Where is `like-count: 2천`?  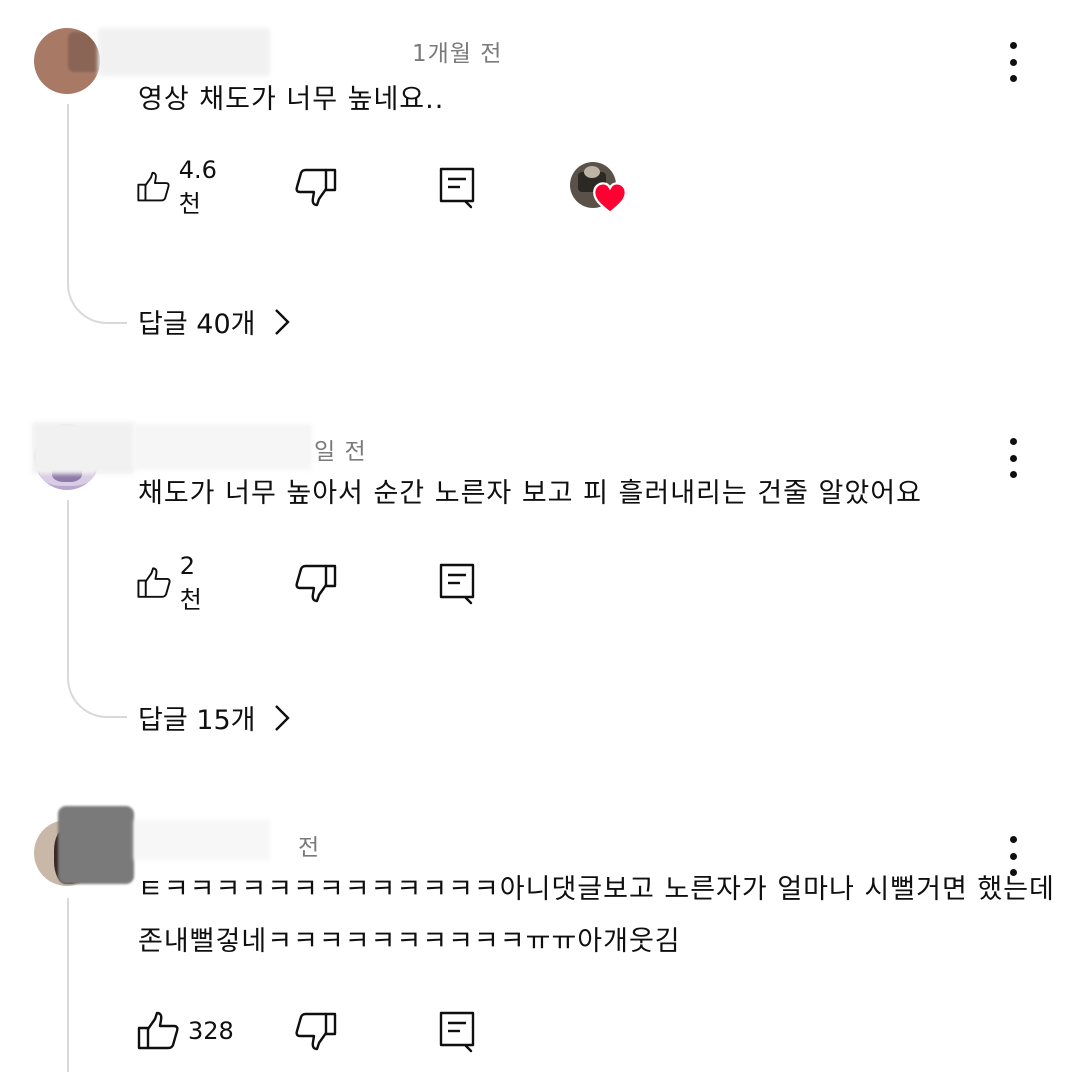 like-count: 2천 is located at coordinates (190, 582).